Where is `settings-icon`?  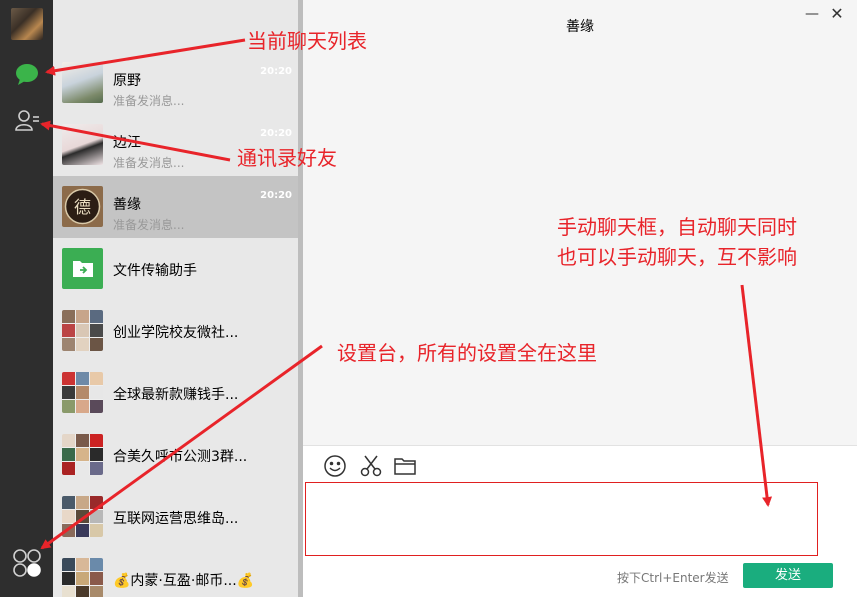 settings-icon is located at coordinates (27, 563).